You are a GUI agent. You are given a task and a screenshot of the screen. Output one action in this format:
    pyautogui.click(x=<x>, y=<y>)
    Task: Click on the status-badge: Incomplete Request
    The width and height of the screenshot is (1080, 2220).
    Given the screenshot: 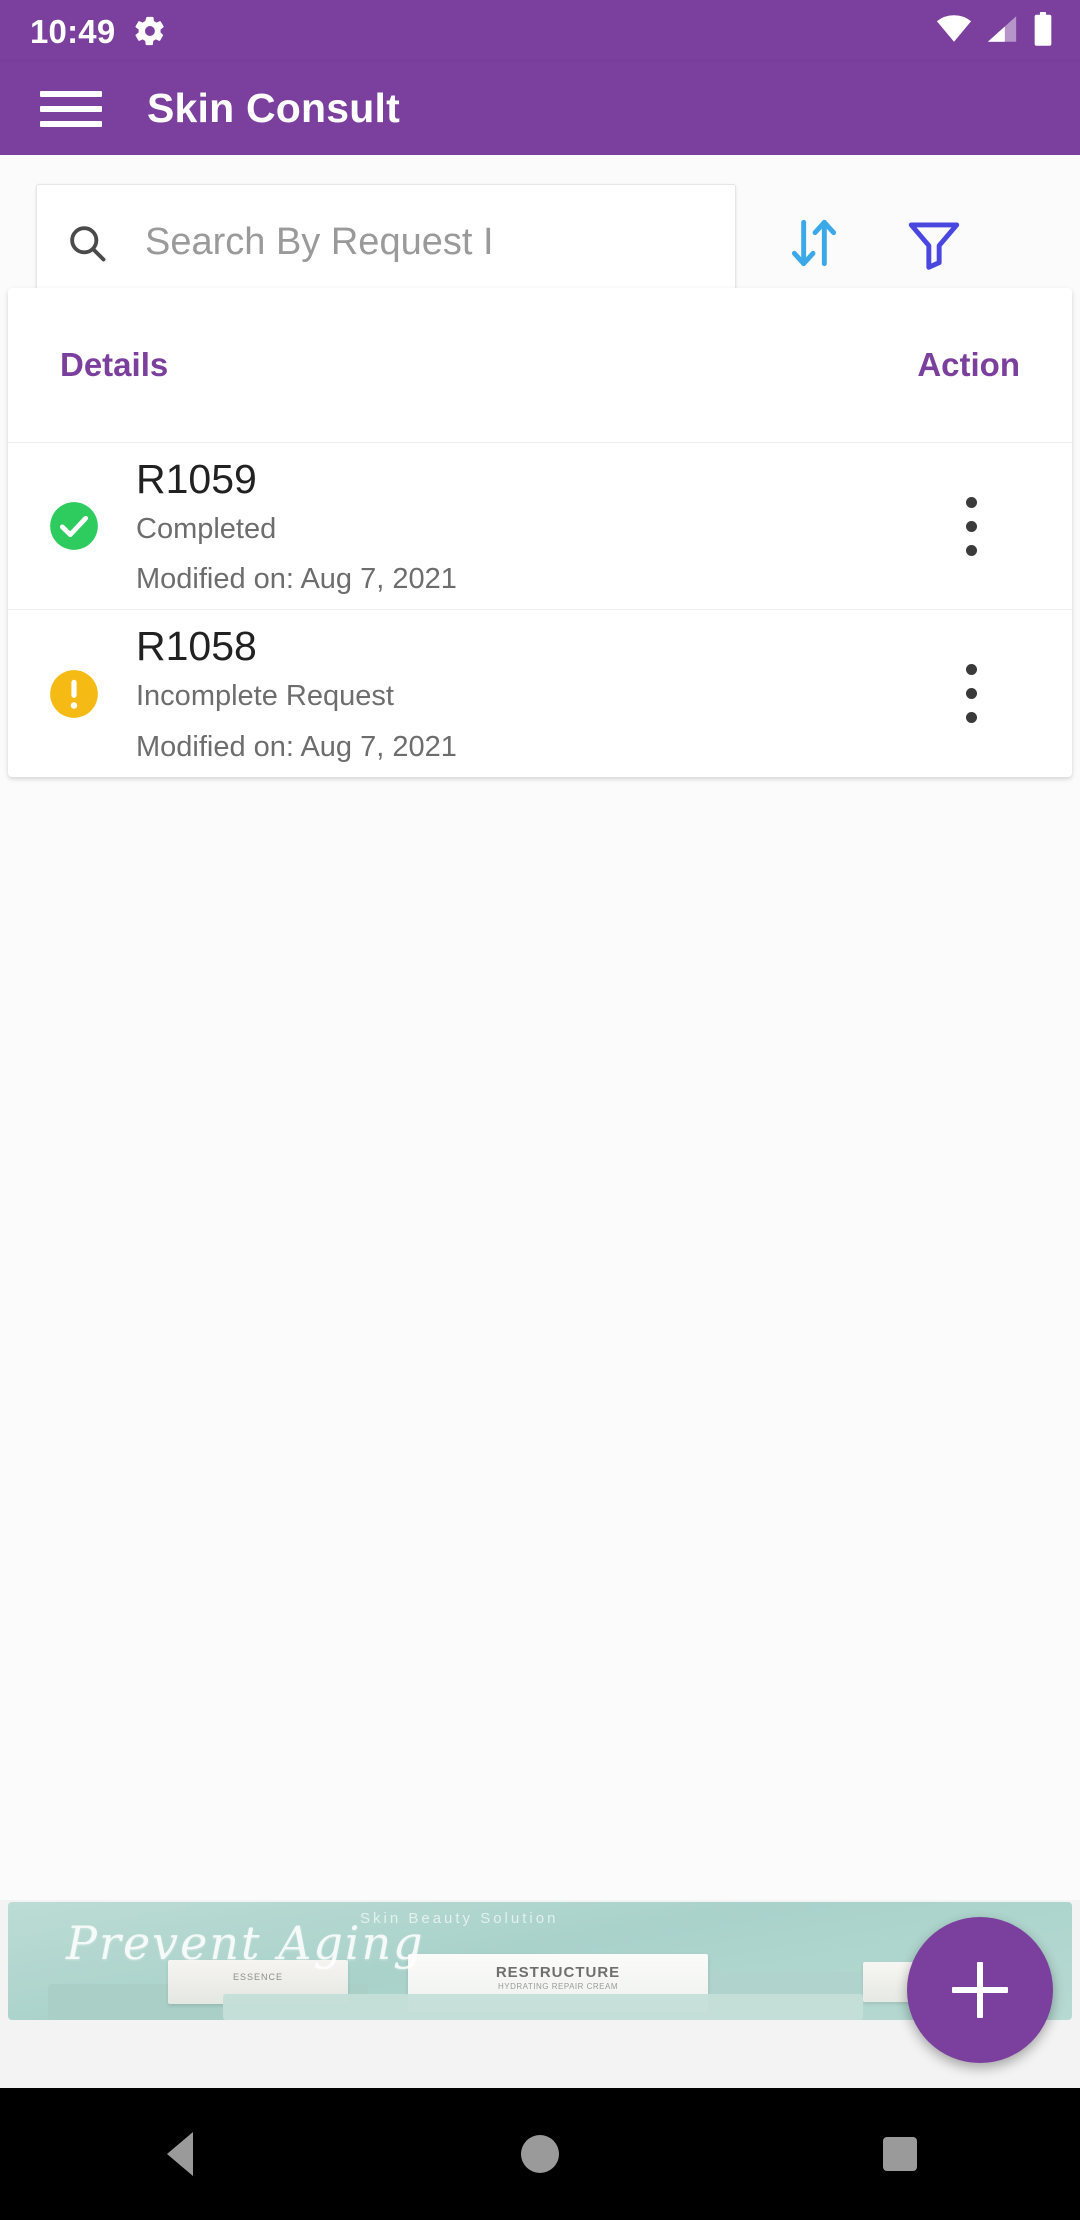 What is the action you would take?
    pyautogui.click(x=265, y=696)
    